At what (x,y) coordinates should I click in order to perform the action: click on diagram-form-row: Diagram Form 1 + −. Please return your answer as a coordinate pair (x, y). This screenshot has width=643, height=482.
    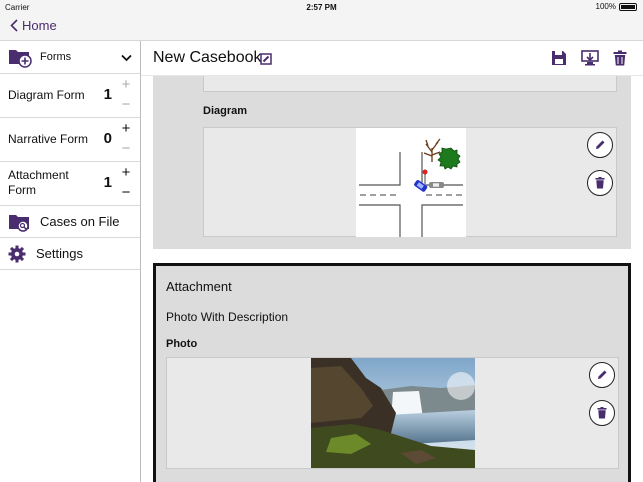
    Looking at the image, I should click on (70, 96).